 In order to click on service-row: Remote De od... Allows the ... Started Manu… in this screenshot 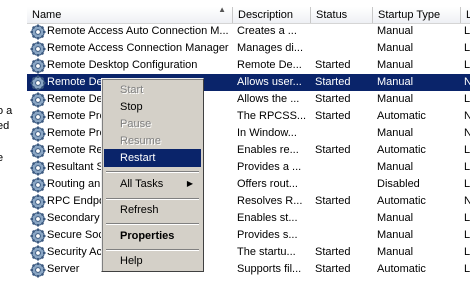, I will do `click(248, 99)`.